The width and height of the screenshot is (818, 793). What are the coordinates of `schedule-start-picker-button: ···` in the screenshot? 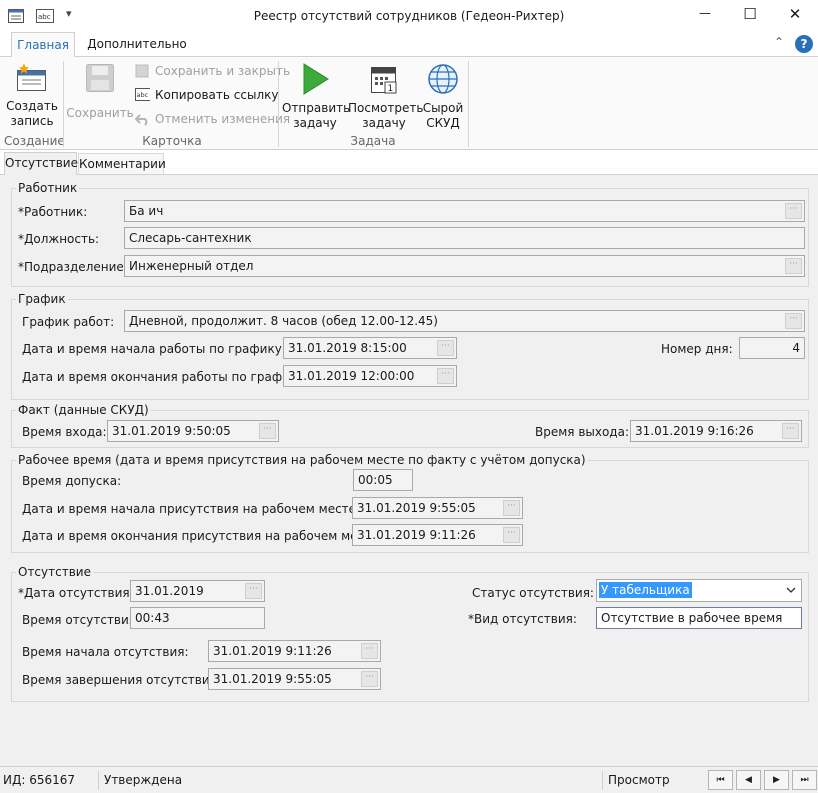 It's located at (445, 348).